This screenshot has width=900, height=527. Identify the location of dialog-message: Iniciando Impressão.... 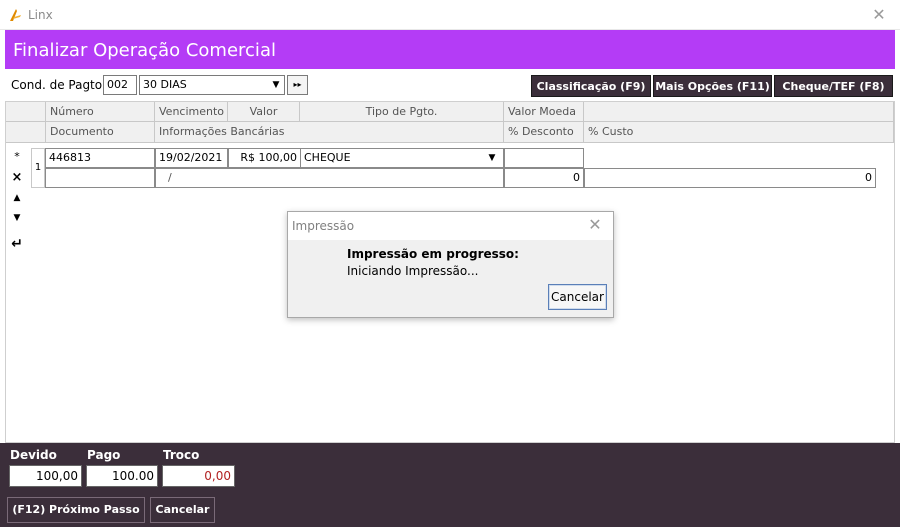
(413, 271).